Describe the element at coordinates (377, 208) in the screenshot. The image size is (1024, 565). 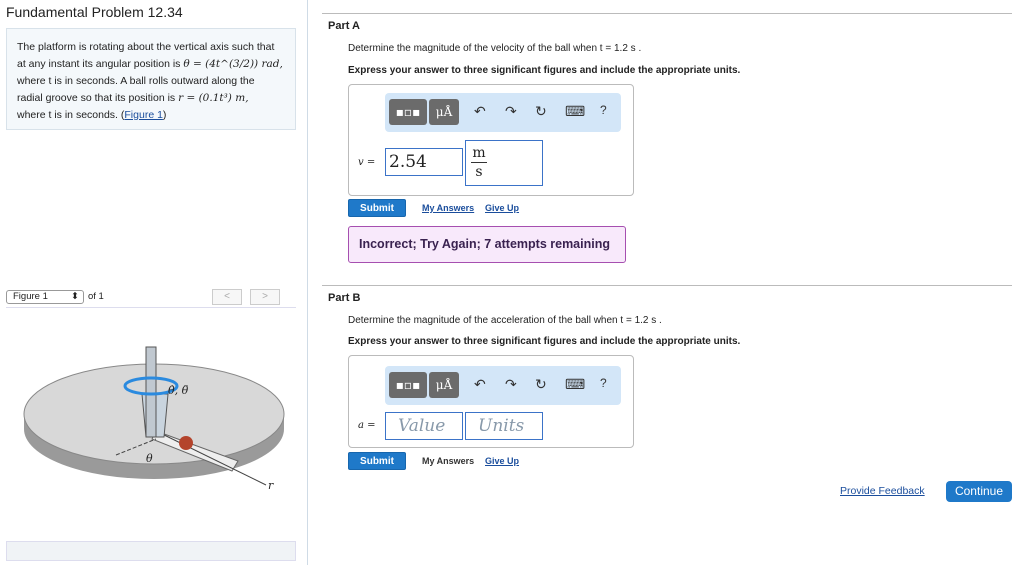
I see `part-a-submit-button: Submit` at that location.